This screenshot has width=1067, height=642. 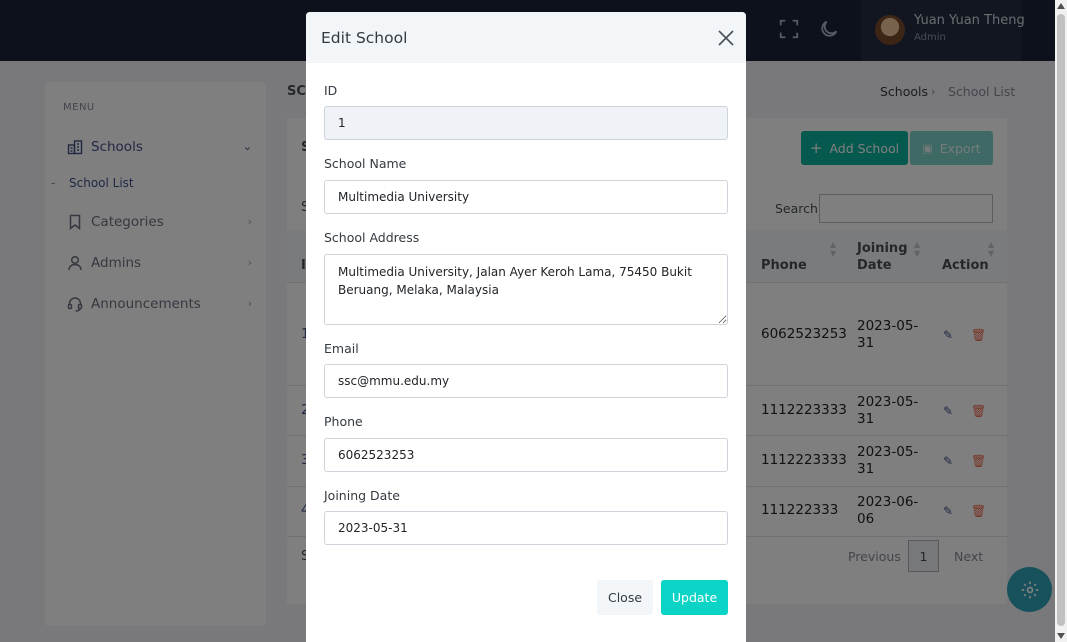 I want to click on close-icon, so click(x=726, y=38).